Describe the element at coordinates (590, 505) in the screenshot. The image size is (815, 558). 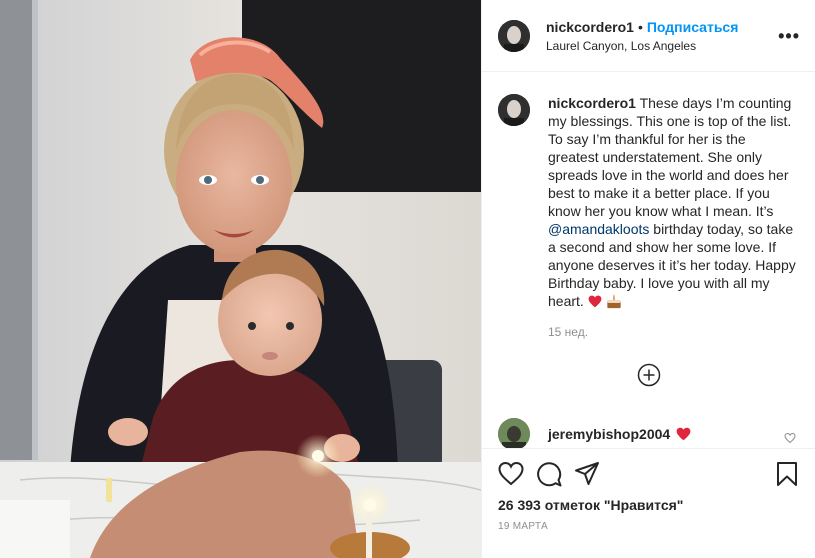
I see `likes-count: 26 393 отметок "Нравится"` at that location.